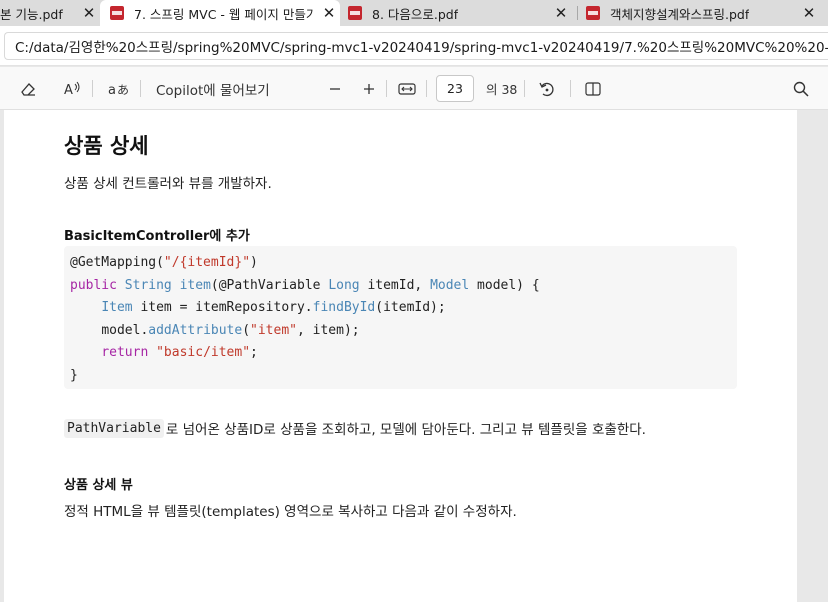 The width and height of the screenshot is (828, 602). I want to click on search-icon, so click(801, 88).